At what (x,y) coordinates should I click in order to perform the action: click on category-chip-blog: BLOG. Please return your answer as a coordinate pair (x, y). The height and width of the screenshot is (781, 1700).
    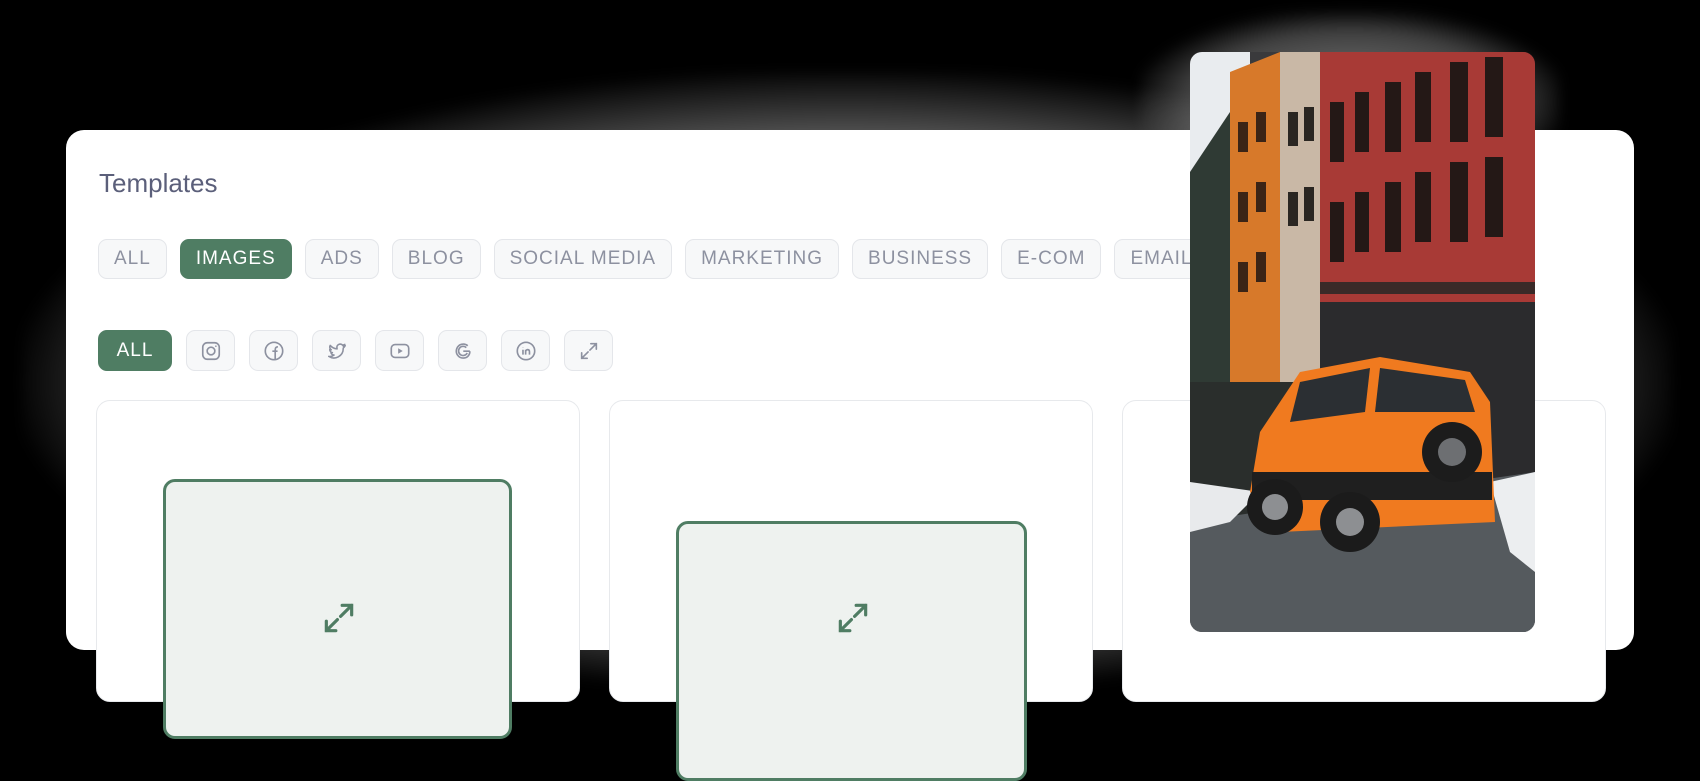
    Looking at the image, I should click on (436, 259).